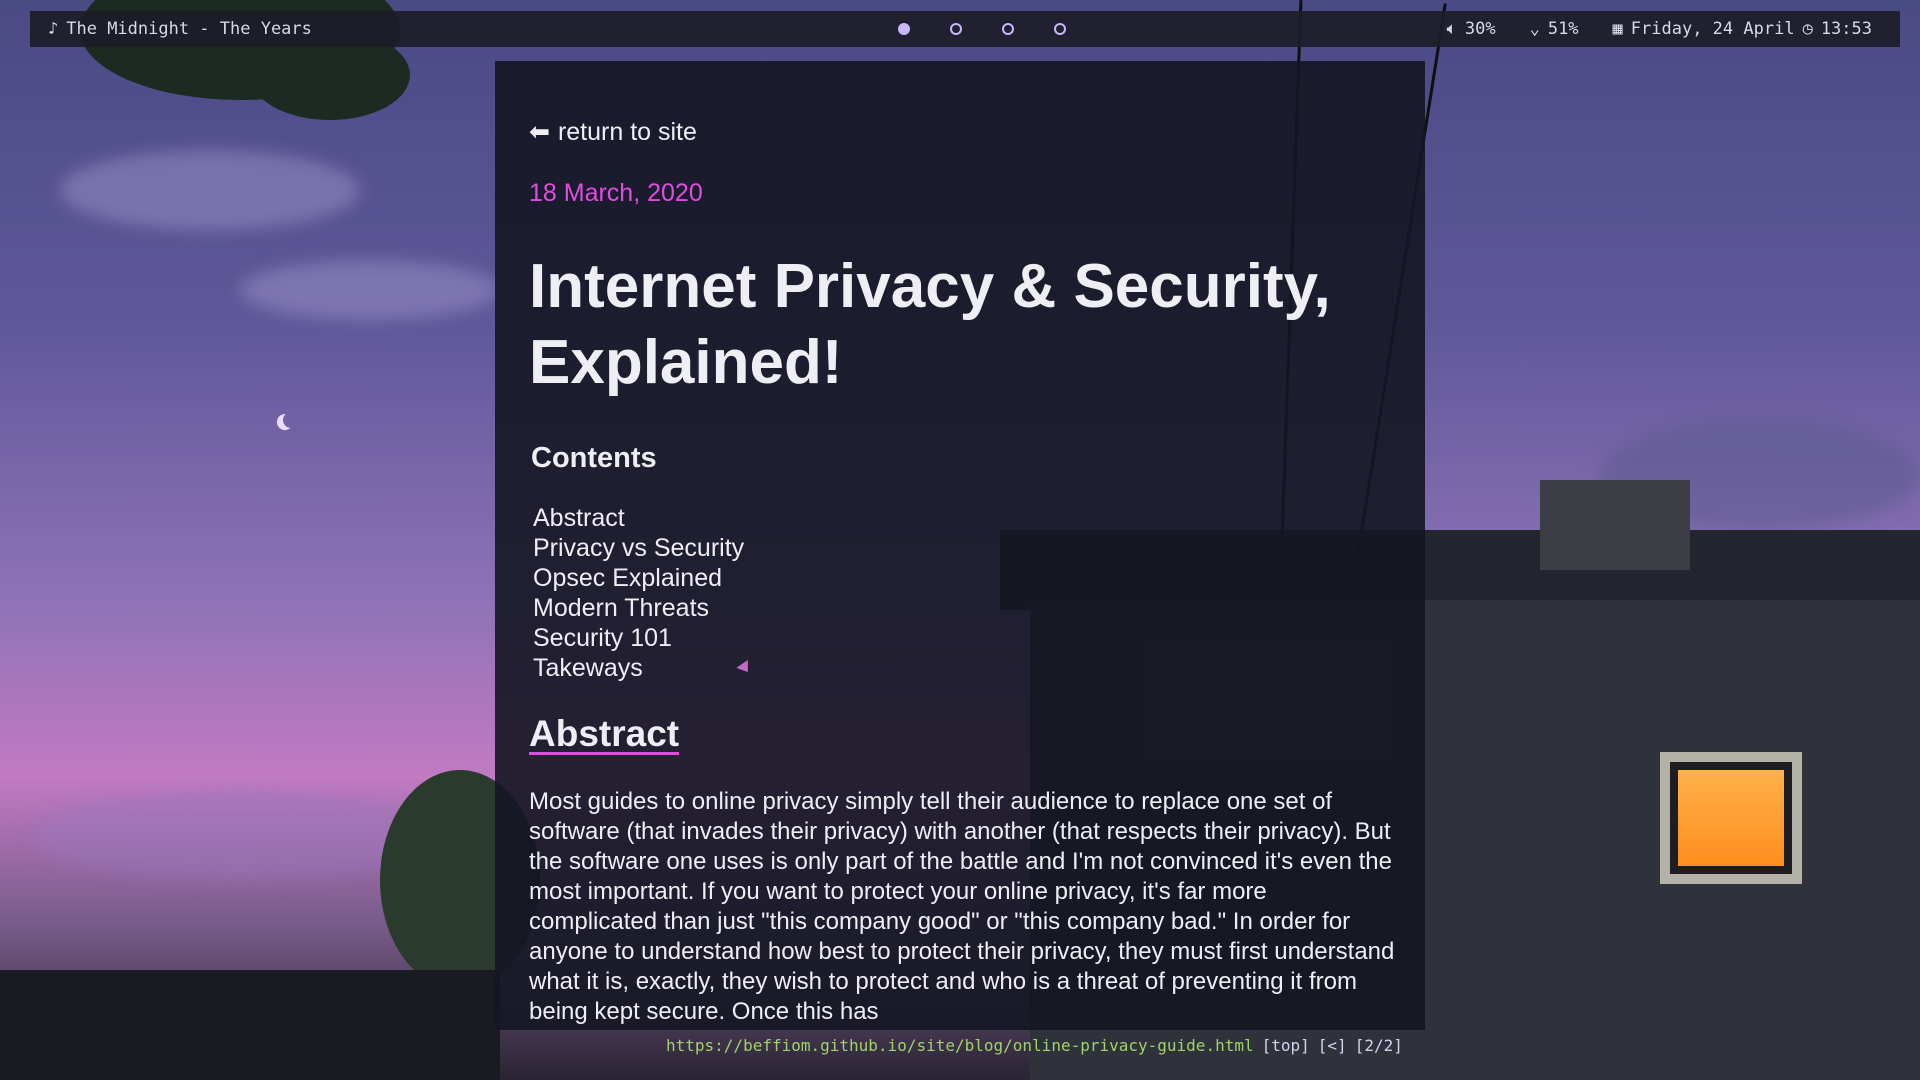 The image size is (1920, 1080). I want to click on calendar-icon: ▦, so click(1617, 29).